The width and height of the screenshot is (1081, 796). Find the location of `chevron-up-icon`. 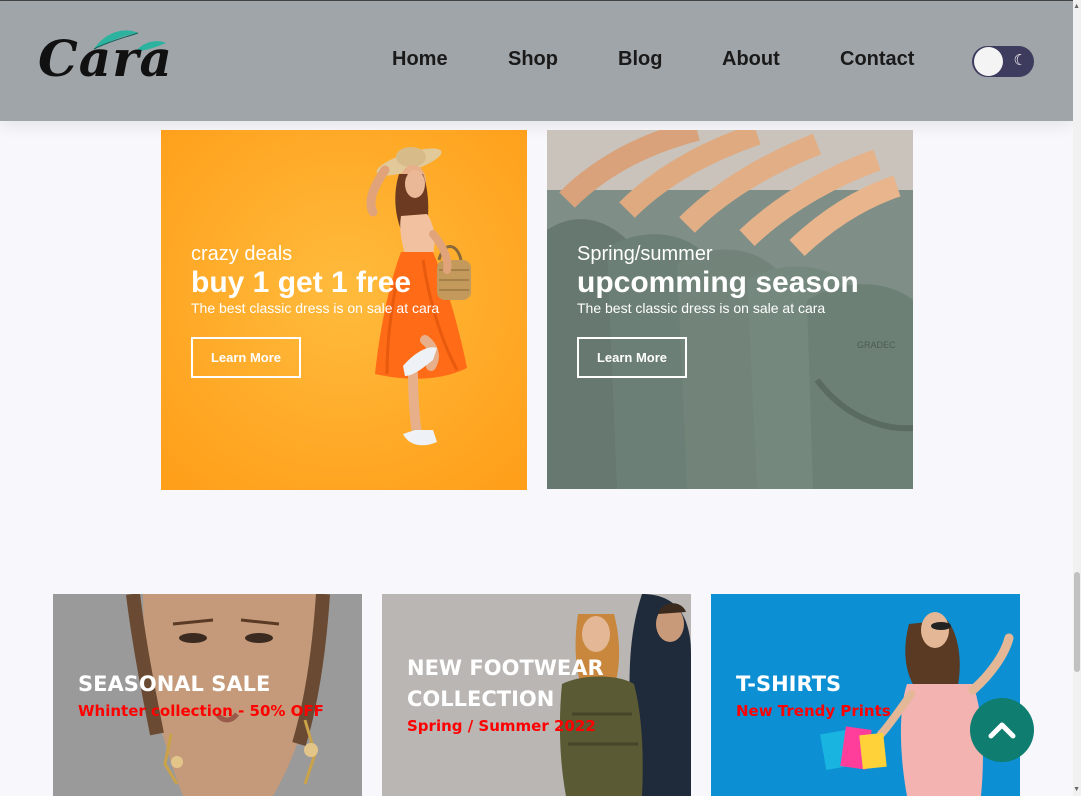

chevron-up-icon is located at coordinates (1002, 730).